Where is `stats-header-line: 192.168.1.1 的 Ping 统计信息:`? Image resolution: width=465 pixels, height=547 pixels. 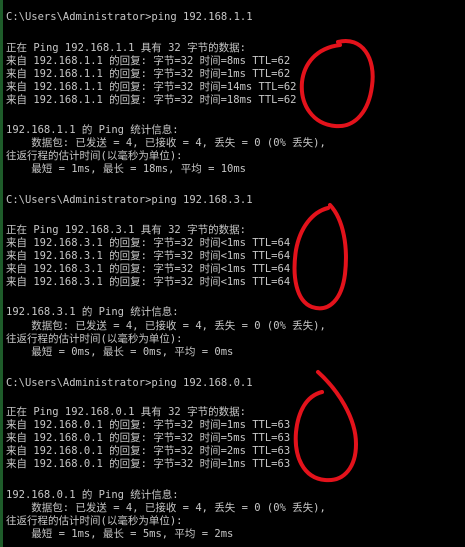
stats-header-line: 192.168.1.1 的 Ping 统计信息: is located at coordinates (92, 130).